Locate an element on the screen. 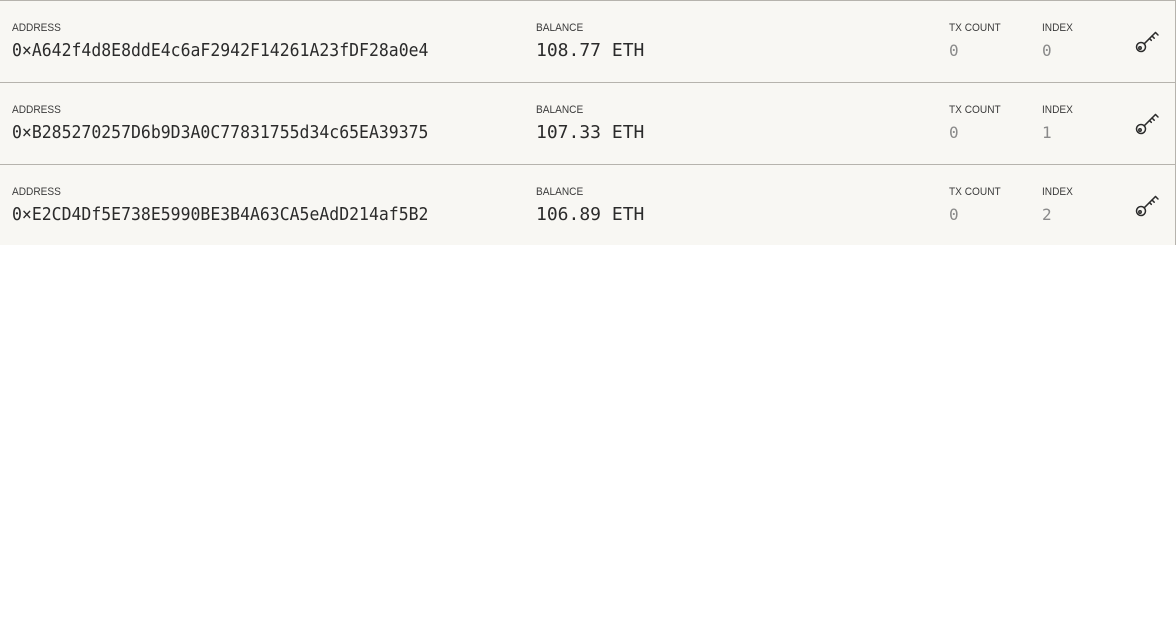 This screenshot has width=1176, height=628. index-column: INDEX 1 is located at coordinates (1059, 124).